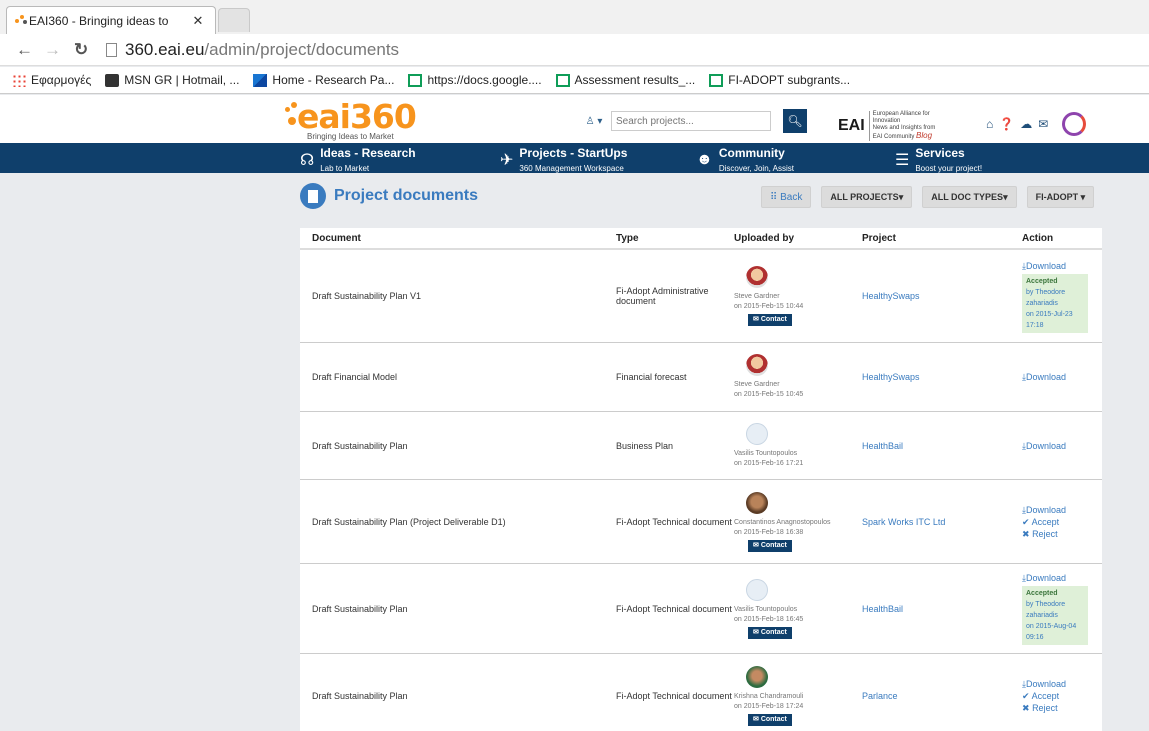 This screenshot has width=1149, height=731. Describe the element at coordinates (355, 377) in the screenshot. I see `document-name: Draft Financial Model` at that location.